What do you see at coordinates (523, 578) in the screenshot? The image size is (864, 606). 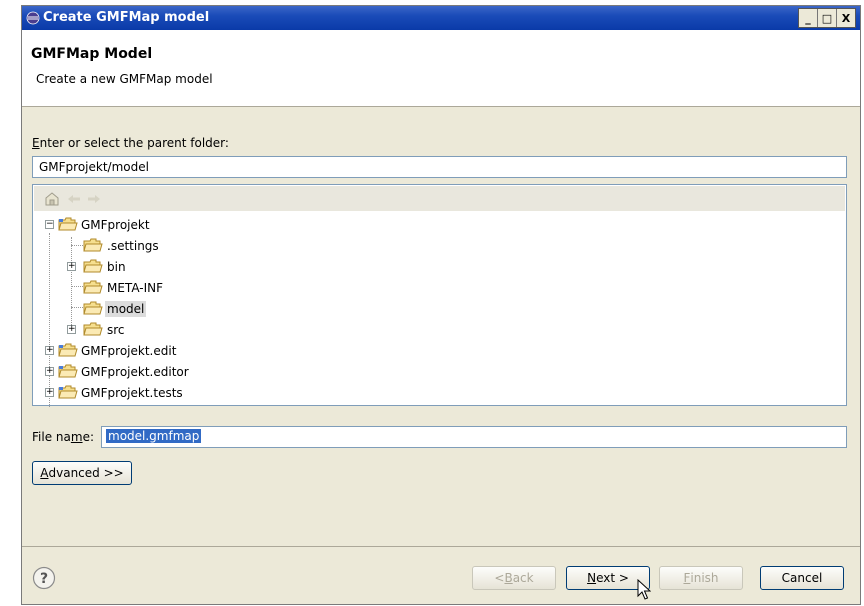 I see `back-button-label: ack` at bounding box center [523, 578].